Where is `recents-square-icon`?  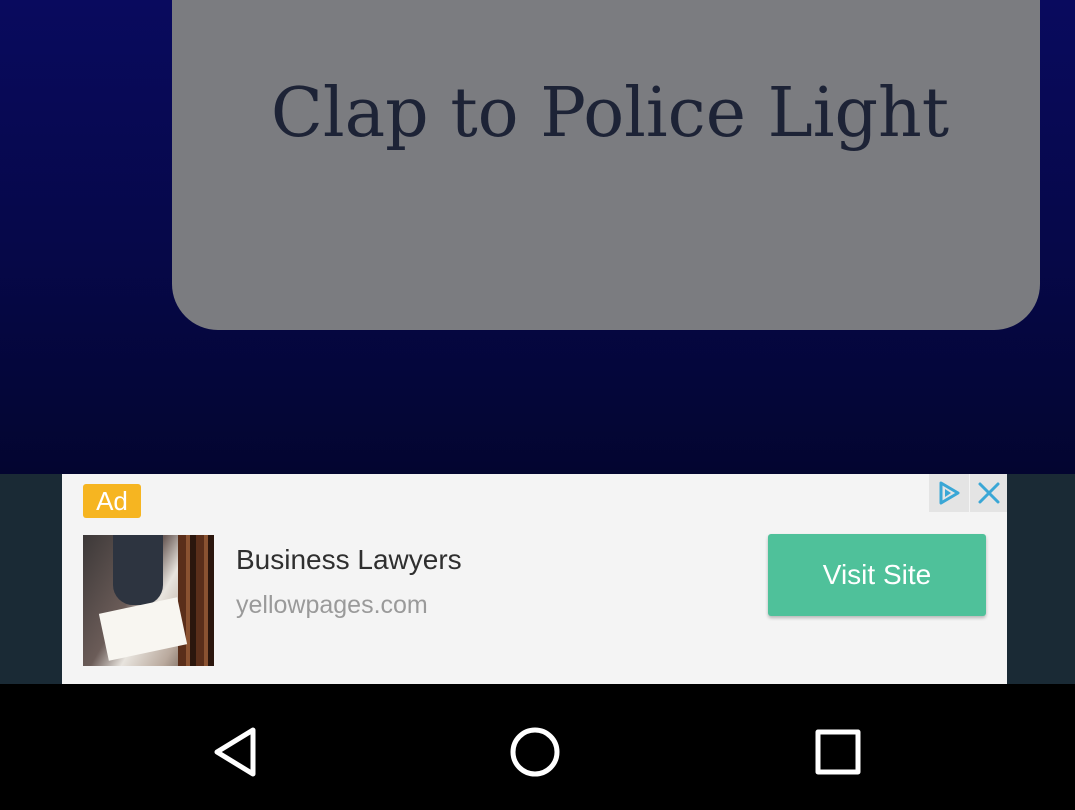 recents-square-icon is located at coordinates (838, 752).